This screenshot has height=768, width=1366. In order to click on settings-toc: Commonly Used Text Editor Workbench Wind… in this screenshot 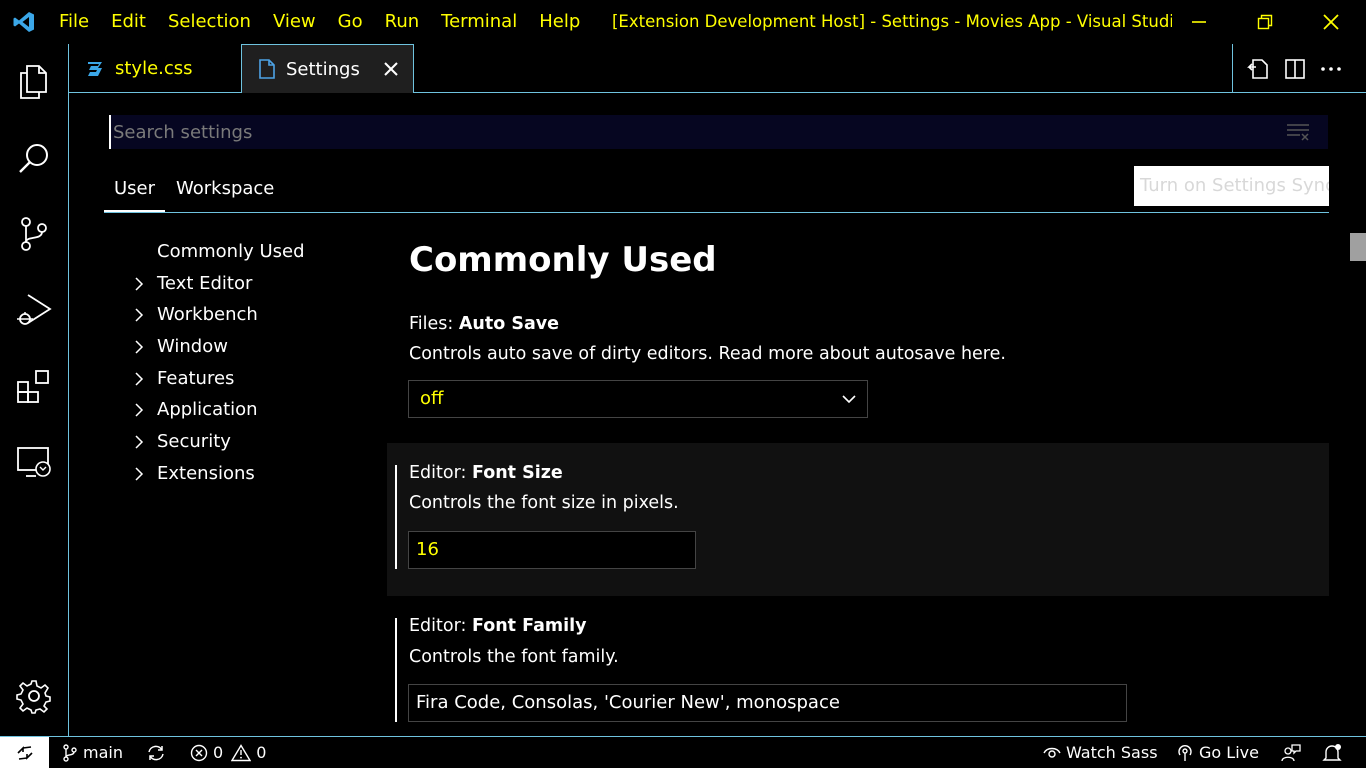, I will do `click(239, 363)`.